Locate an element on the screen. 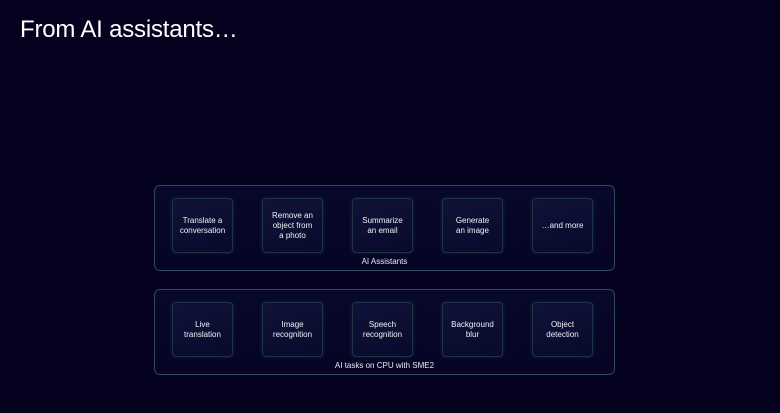 Image resolution: width=780 pixels, height=413 pixels. card-label: Background blur is located at coordinates (472, 329).